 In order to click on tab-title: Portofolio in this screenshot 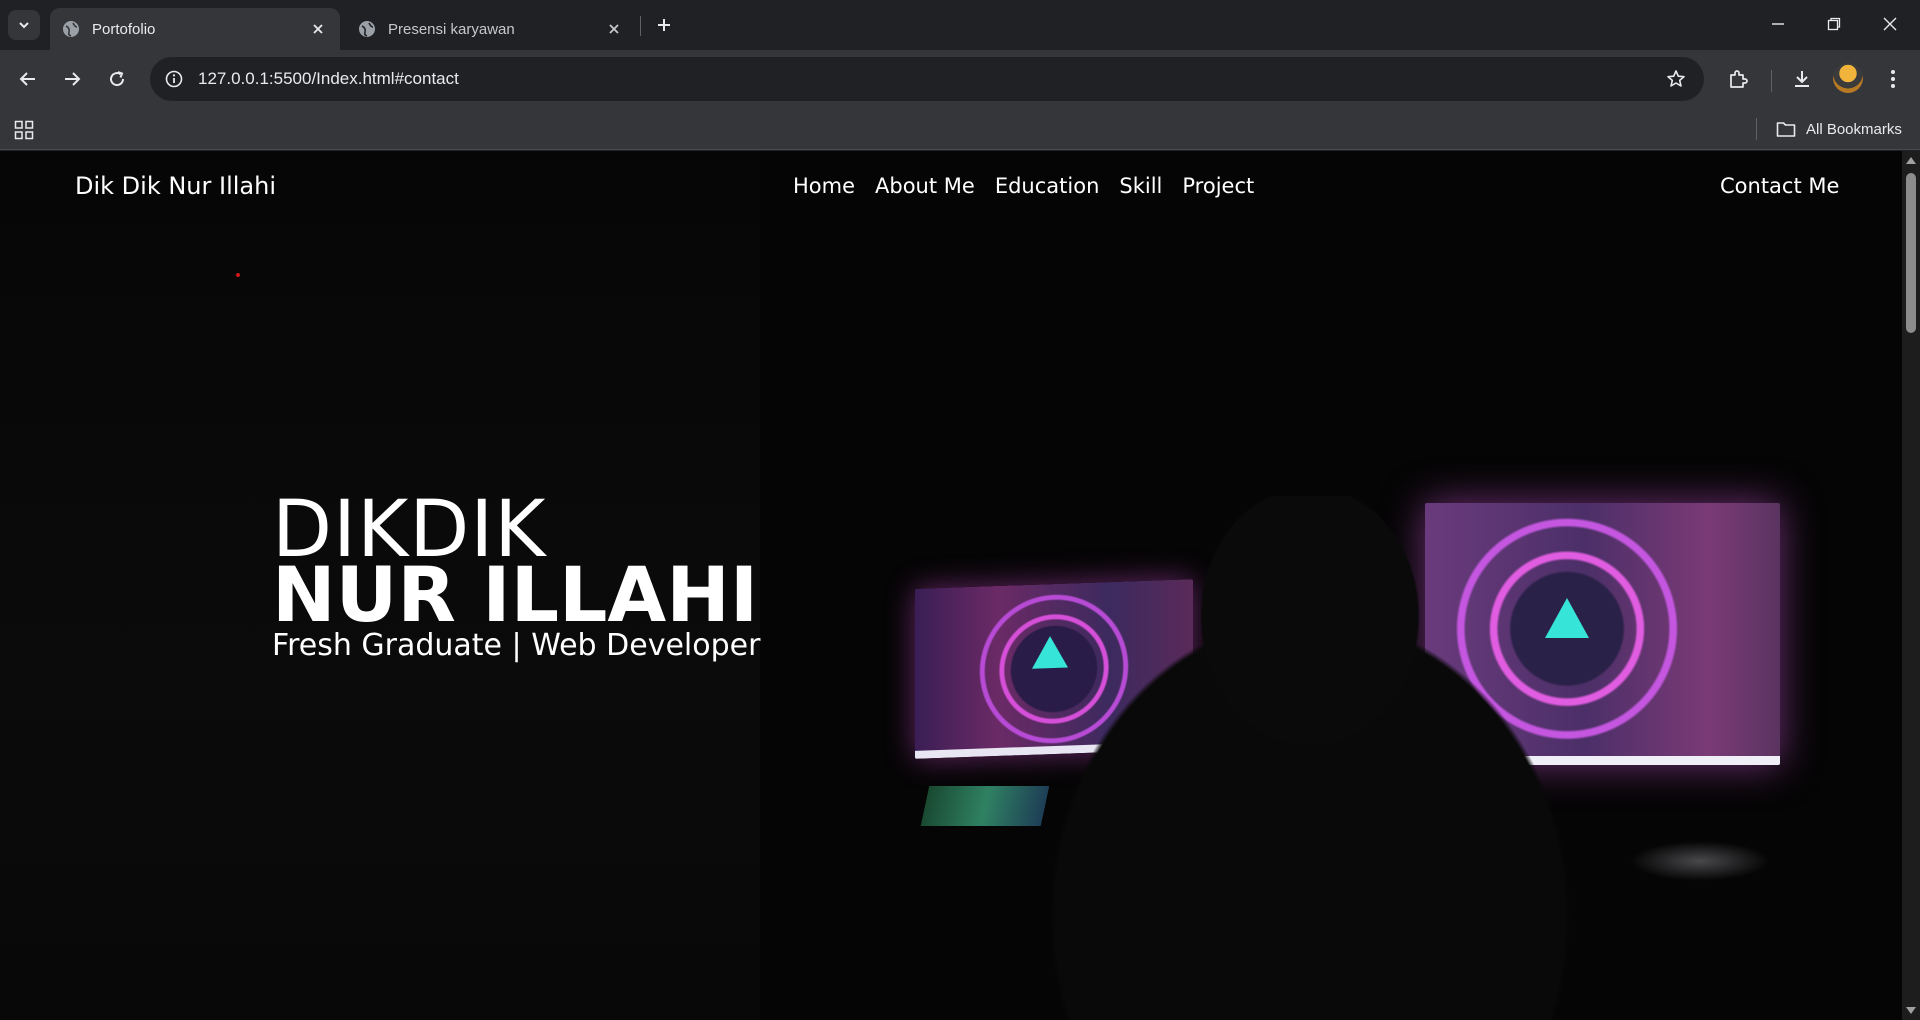, I will do `click(124, 29)`.